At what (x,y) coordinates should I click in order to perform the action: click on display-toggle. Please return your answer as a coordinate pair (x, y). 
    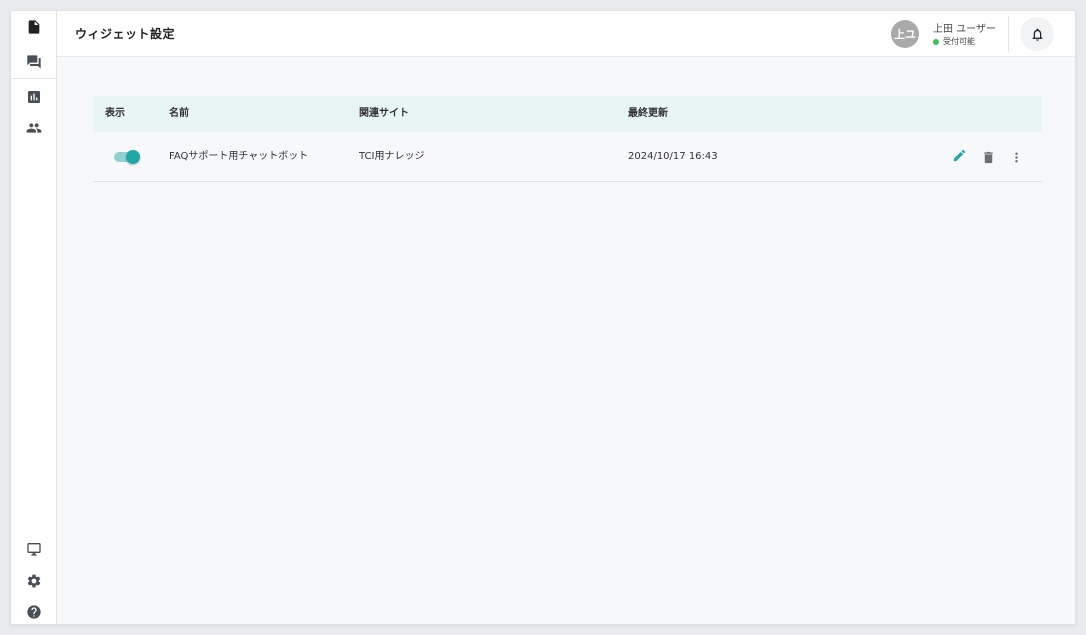
    Looking at the image, I should click on (127, 157).